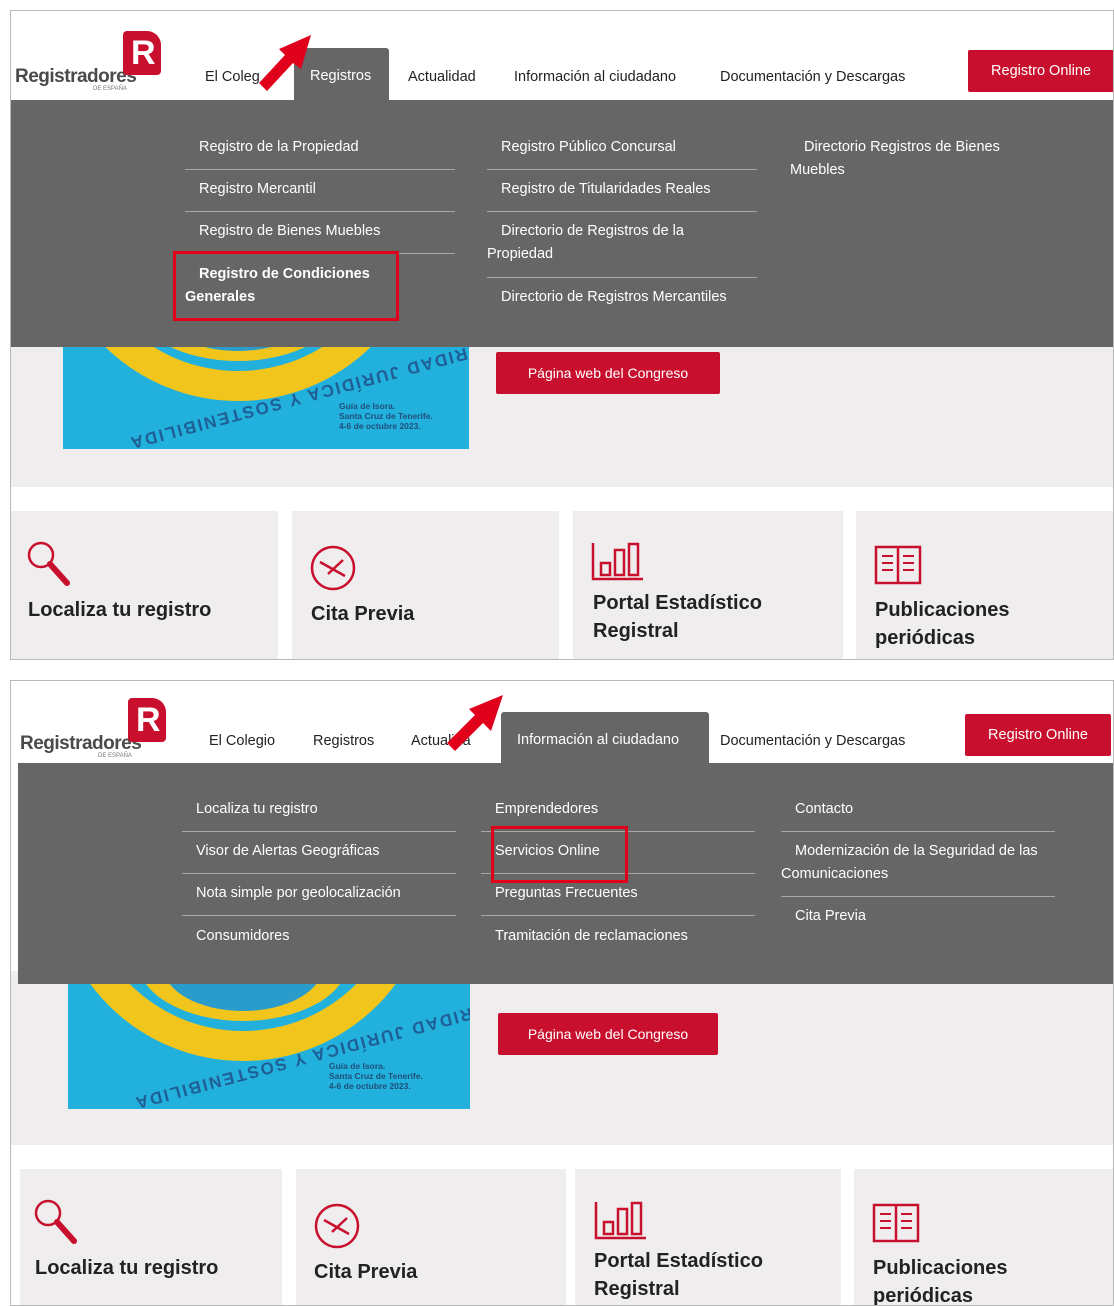  What do you see at coordinates (289, 231) in the screenshot?
I see `menu-registro-bienes-muebles: Registro de Bienes Muebles` at bounding box center [289, 231].